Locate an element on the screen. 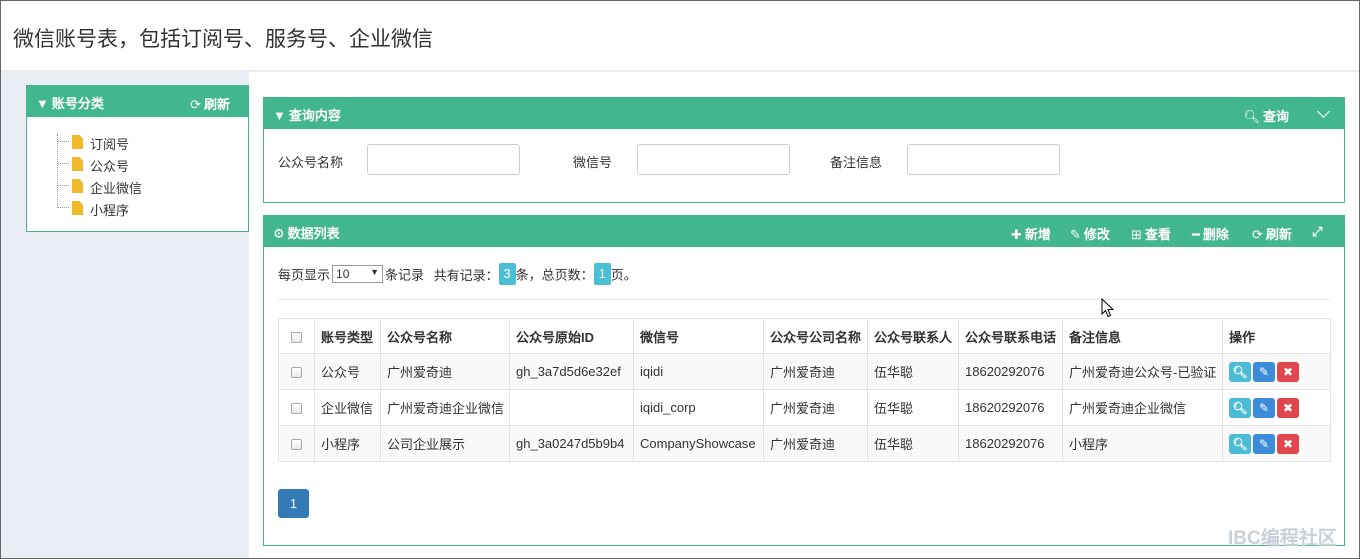  pager-info: 每页显示 10 ▼ 条记录 共有记录： 3 条，总页数： 1 页。 is located at coordinates (457, 274).